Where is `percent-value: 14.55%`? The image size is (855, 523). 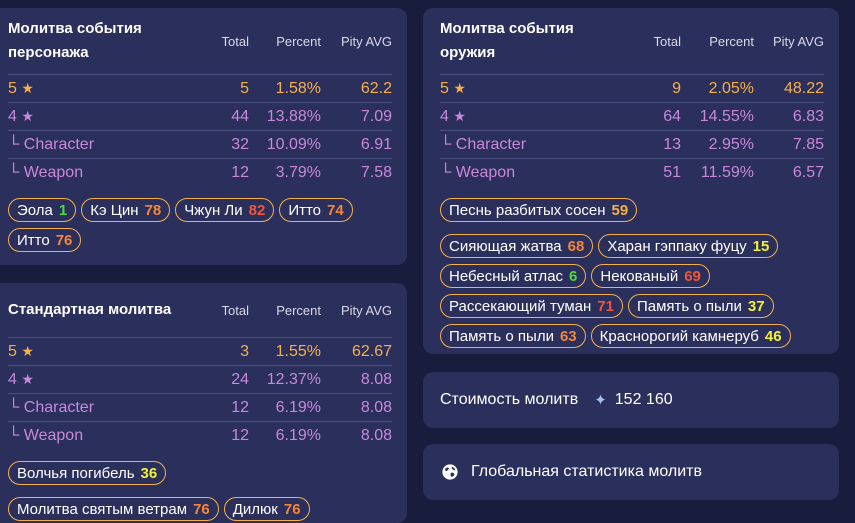 percent-value: 14.55% is located at coordinates (717, 116).